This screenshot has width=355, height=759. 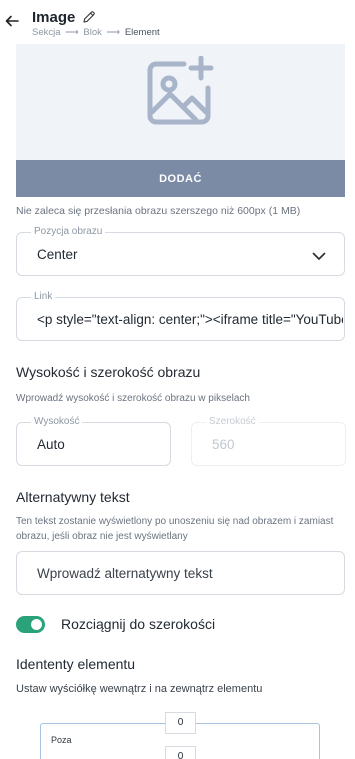 What do you see at coordinates (125, 573) in the screenshot?
I see `alt-text-placeholder: Wprowadź alternatywny tekst` at bounding box center [125, 573].